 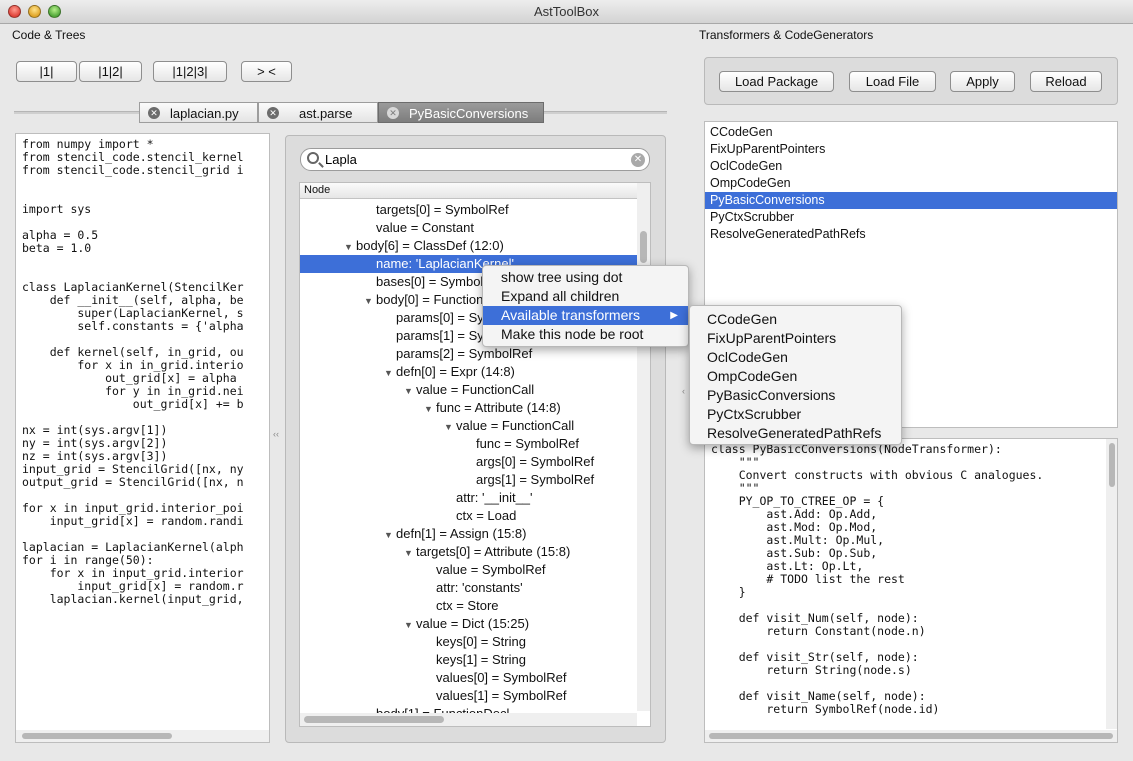 I want to click on layout-12-button: |1|2|, so click(x=110, y=71).